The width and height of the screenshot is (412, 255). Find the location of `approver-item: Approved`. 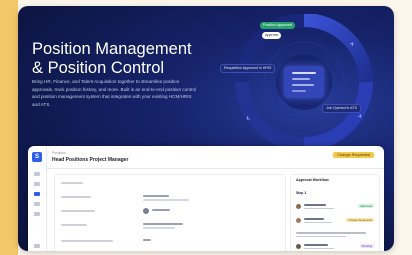

approver-item: Approved is located at coordinates (335, 208).